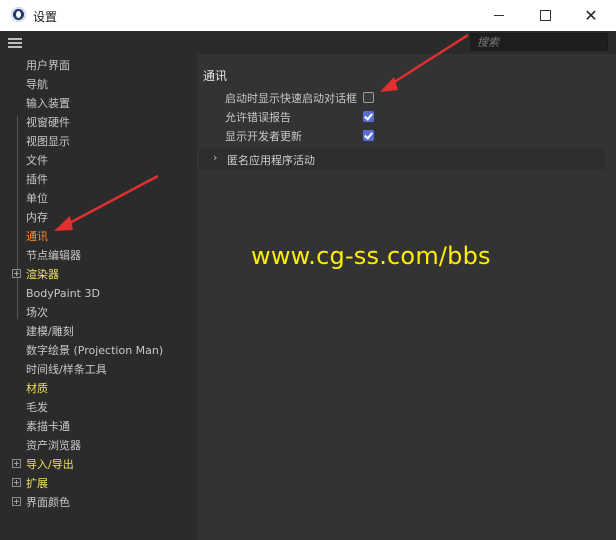 The height and width of the screenshot is (540, 616). I want to click on group-label: 匿名应用程序活动, so click(271, 160).